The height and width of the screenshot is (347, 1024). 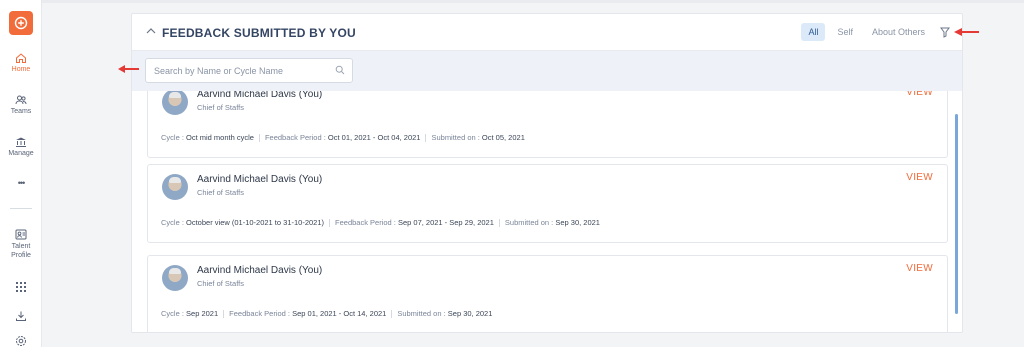 I want to click on grid-icon, so click(x=21, y=287).